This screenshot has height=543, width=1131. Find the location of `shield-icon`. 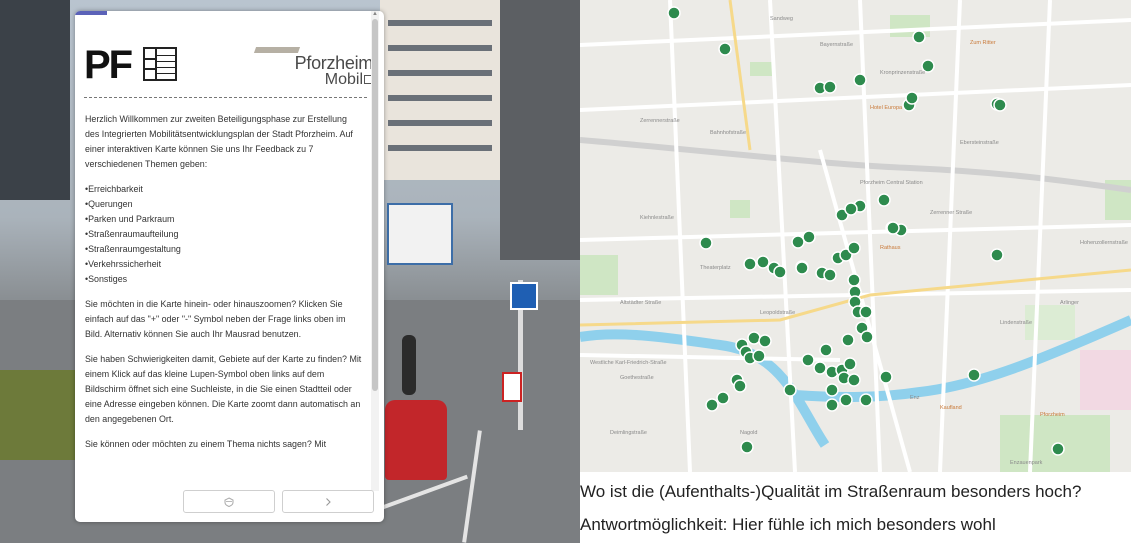

shield-icon is located at coordinates (229, 501).